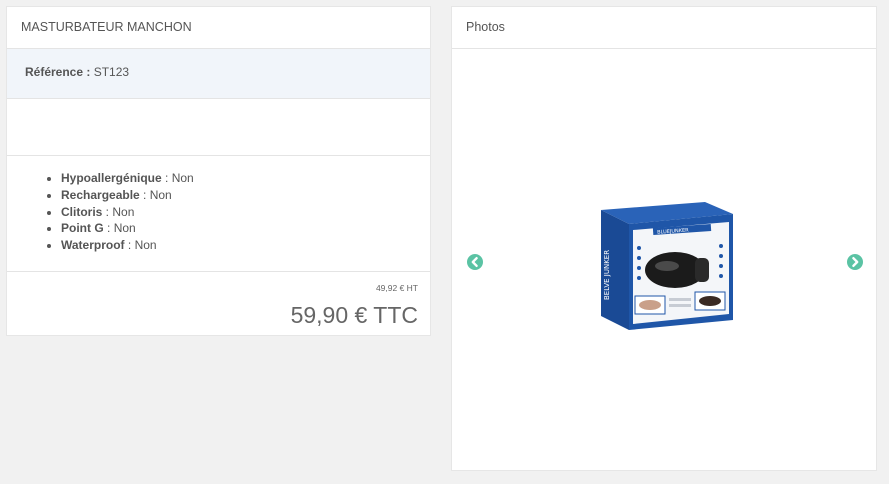 Image resolution: width=889 pixels, height=484 pixels. I want to click on reference-label: Référence :, so click(58, 72).